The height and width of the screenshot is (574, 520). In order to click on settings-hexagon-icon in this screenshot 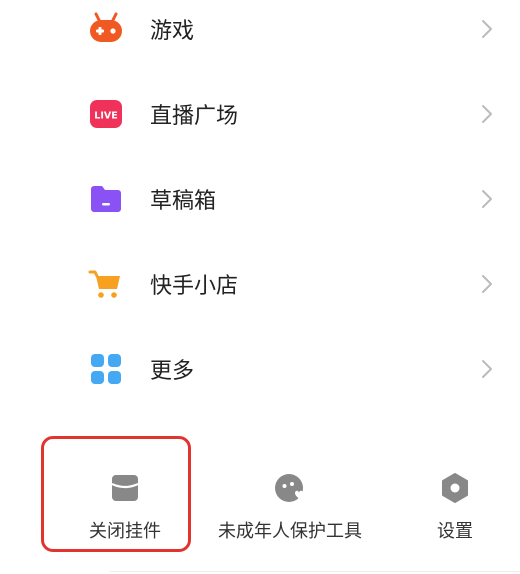, I will do `click(455, 488)`.